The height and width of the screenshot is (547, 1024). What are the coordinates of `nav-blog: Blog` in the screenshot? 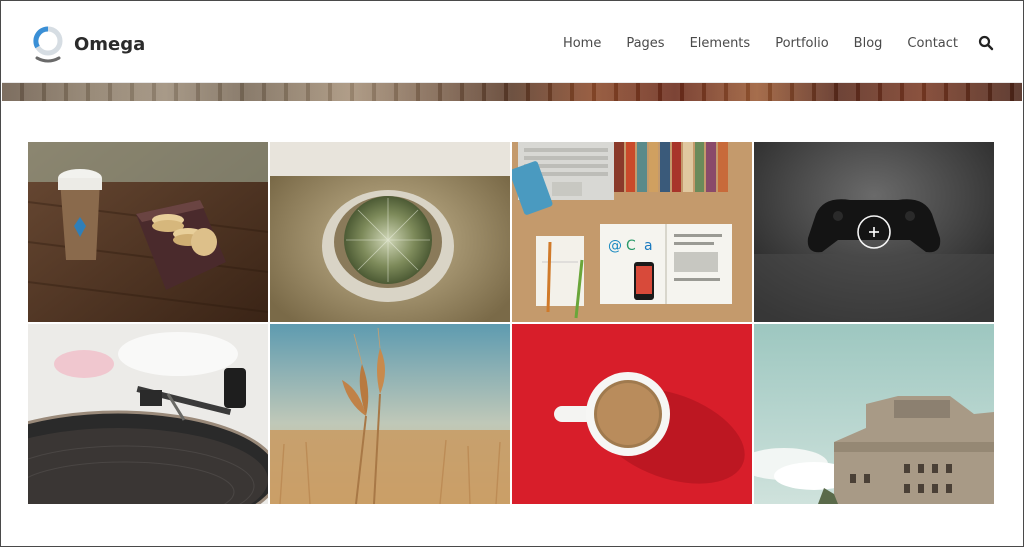 It's located at (868, 43).